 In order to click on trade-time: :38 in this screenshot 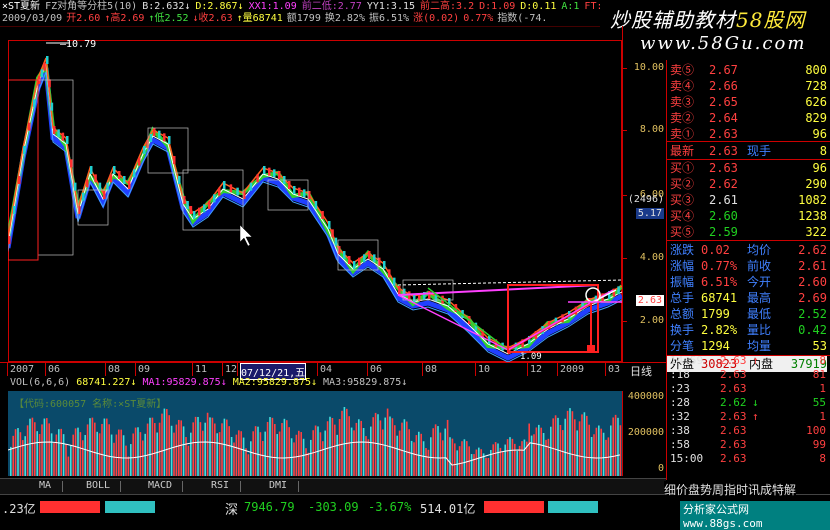, I will do `click(680, 430)`.